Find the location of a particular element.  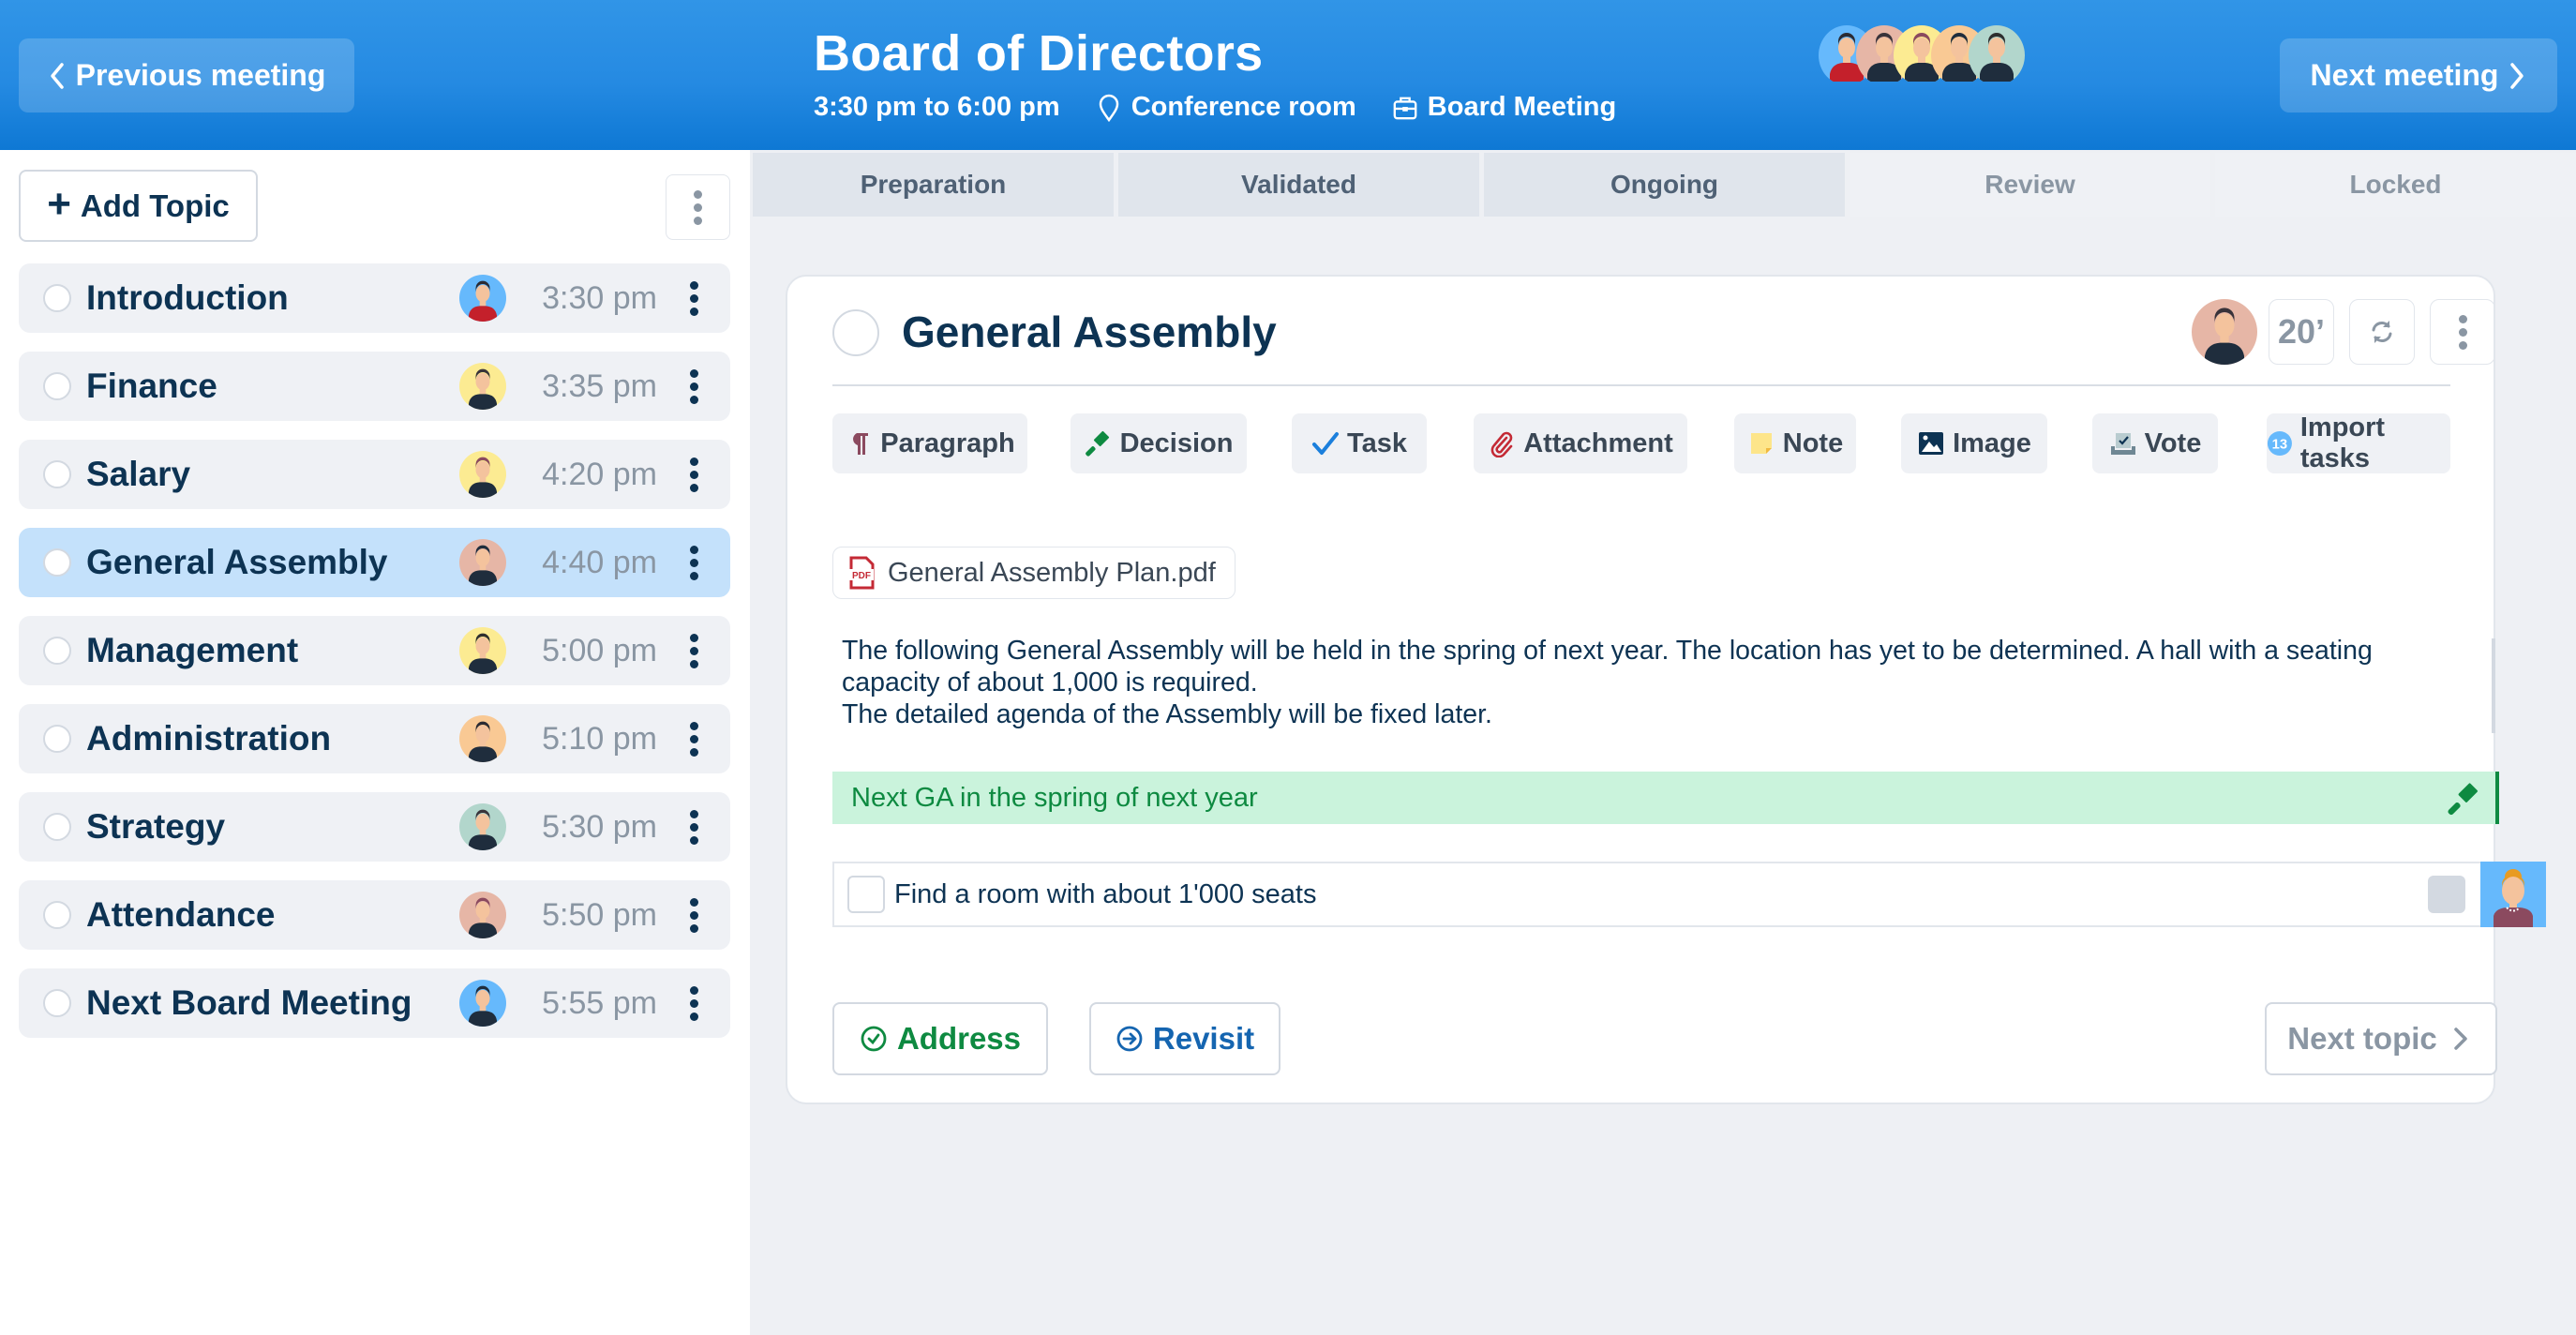

next-topic-button: Next topic is located at coordinates (2381, 1038).